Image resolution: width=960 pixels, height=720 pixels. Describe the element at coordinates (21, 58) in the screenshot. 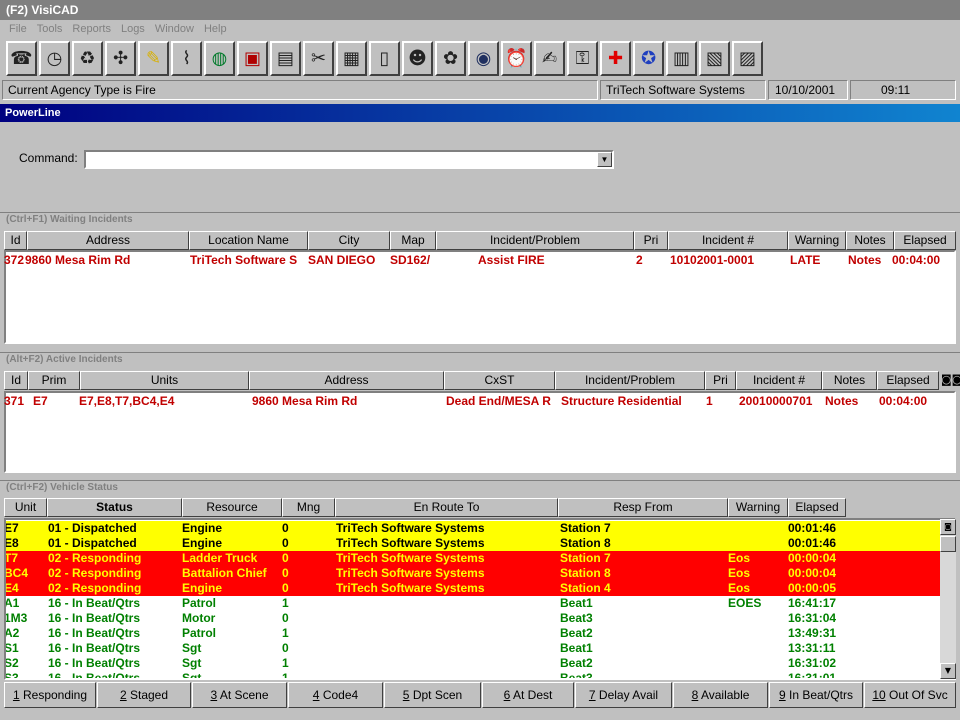

I see `toolbar-button-1: ☎` at that location.